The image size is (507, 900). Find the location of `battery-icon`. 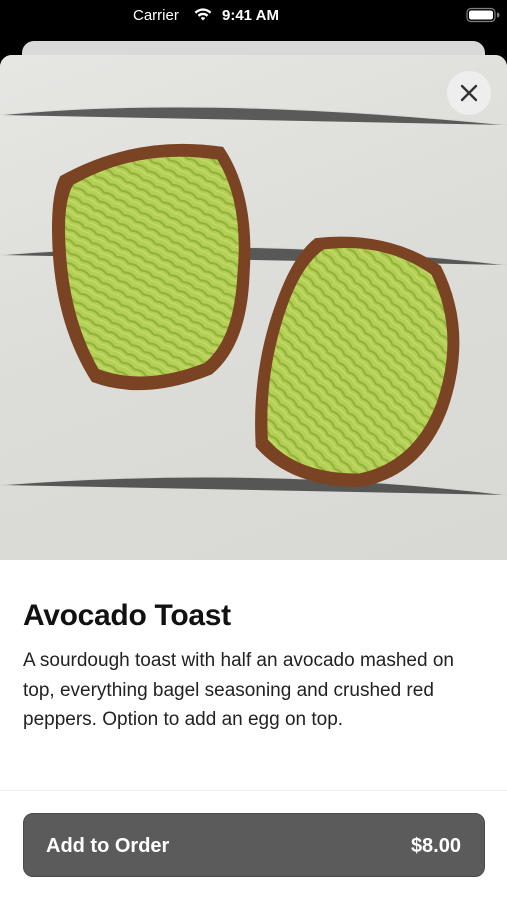

battery-icon is located at coordinates (483, 15).